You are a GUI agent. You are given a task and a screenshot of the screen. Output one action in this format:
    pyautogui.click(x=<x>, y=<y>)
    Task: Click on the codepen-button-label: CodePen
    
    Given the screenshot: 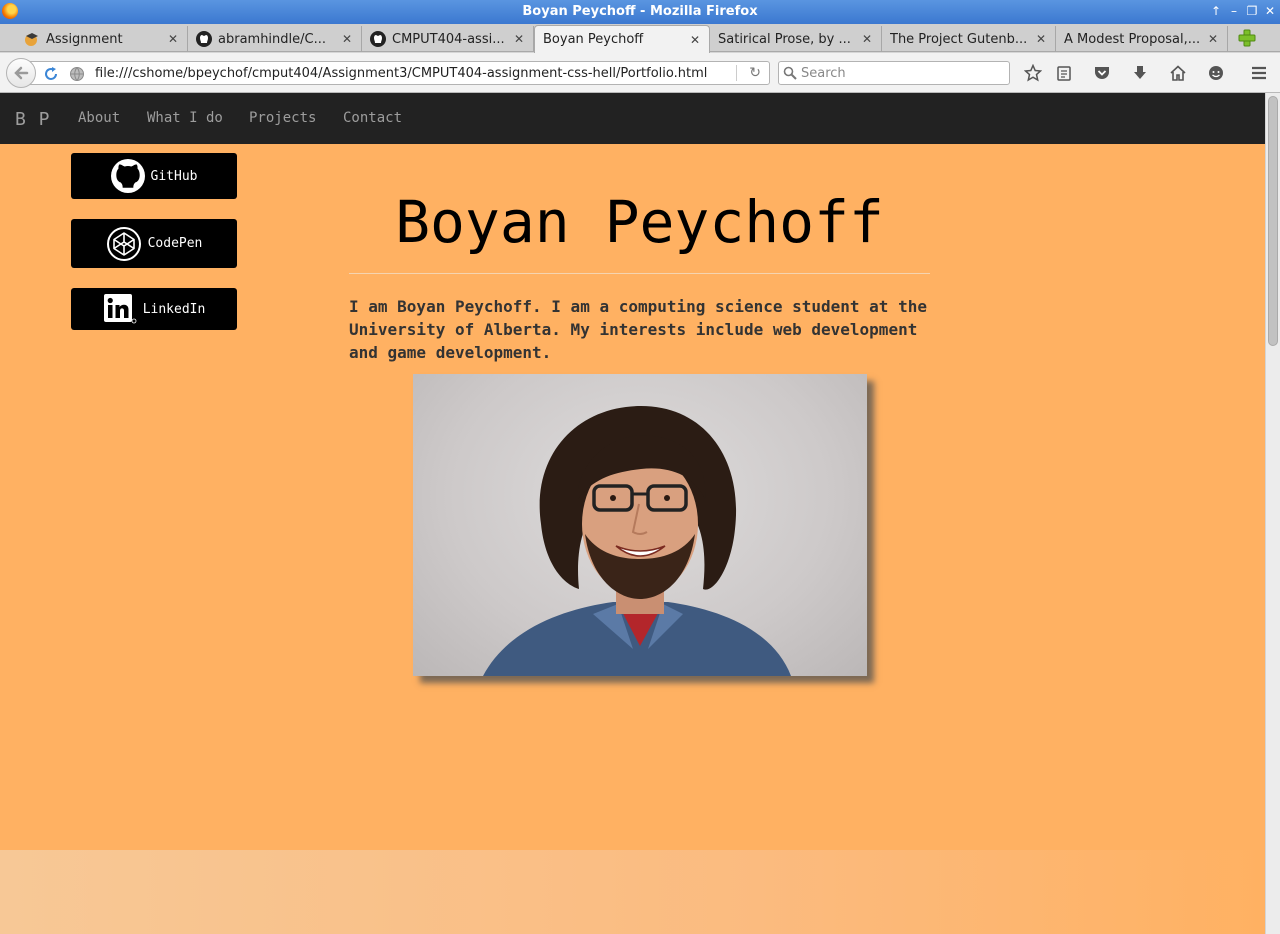 What is the action you would take?
    pyautogui.click(x=175, y=243)
    